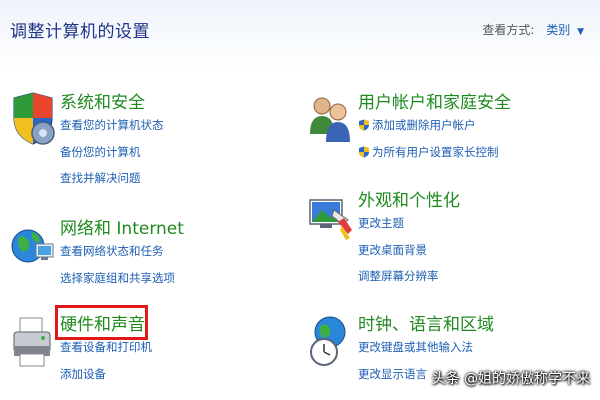 The width and height of the screenshot is (600, 400). Describe the element at coordinates (33, 120) in the screenshot. I see `shield-icon` at that location.